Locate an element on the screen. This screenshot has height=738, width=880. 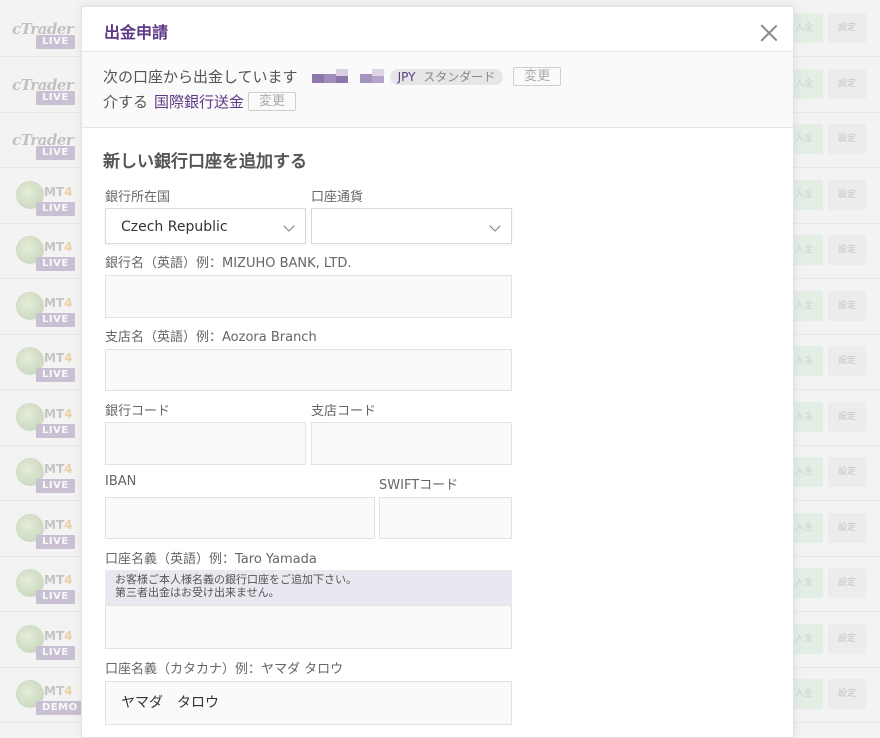
holder-kana-label: 口座名義（カタカナ）例：ヤマダ タロウ is located at coordinates (224, 669).